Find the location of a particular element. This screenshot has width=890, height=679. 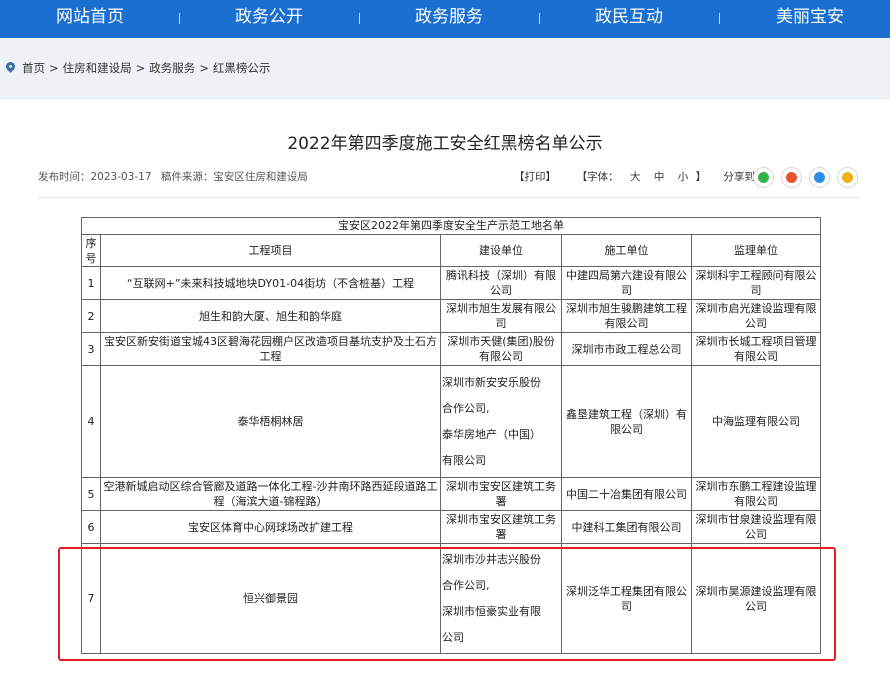

qzone-icon is located at coordinates (847, 177).